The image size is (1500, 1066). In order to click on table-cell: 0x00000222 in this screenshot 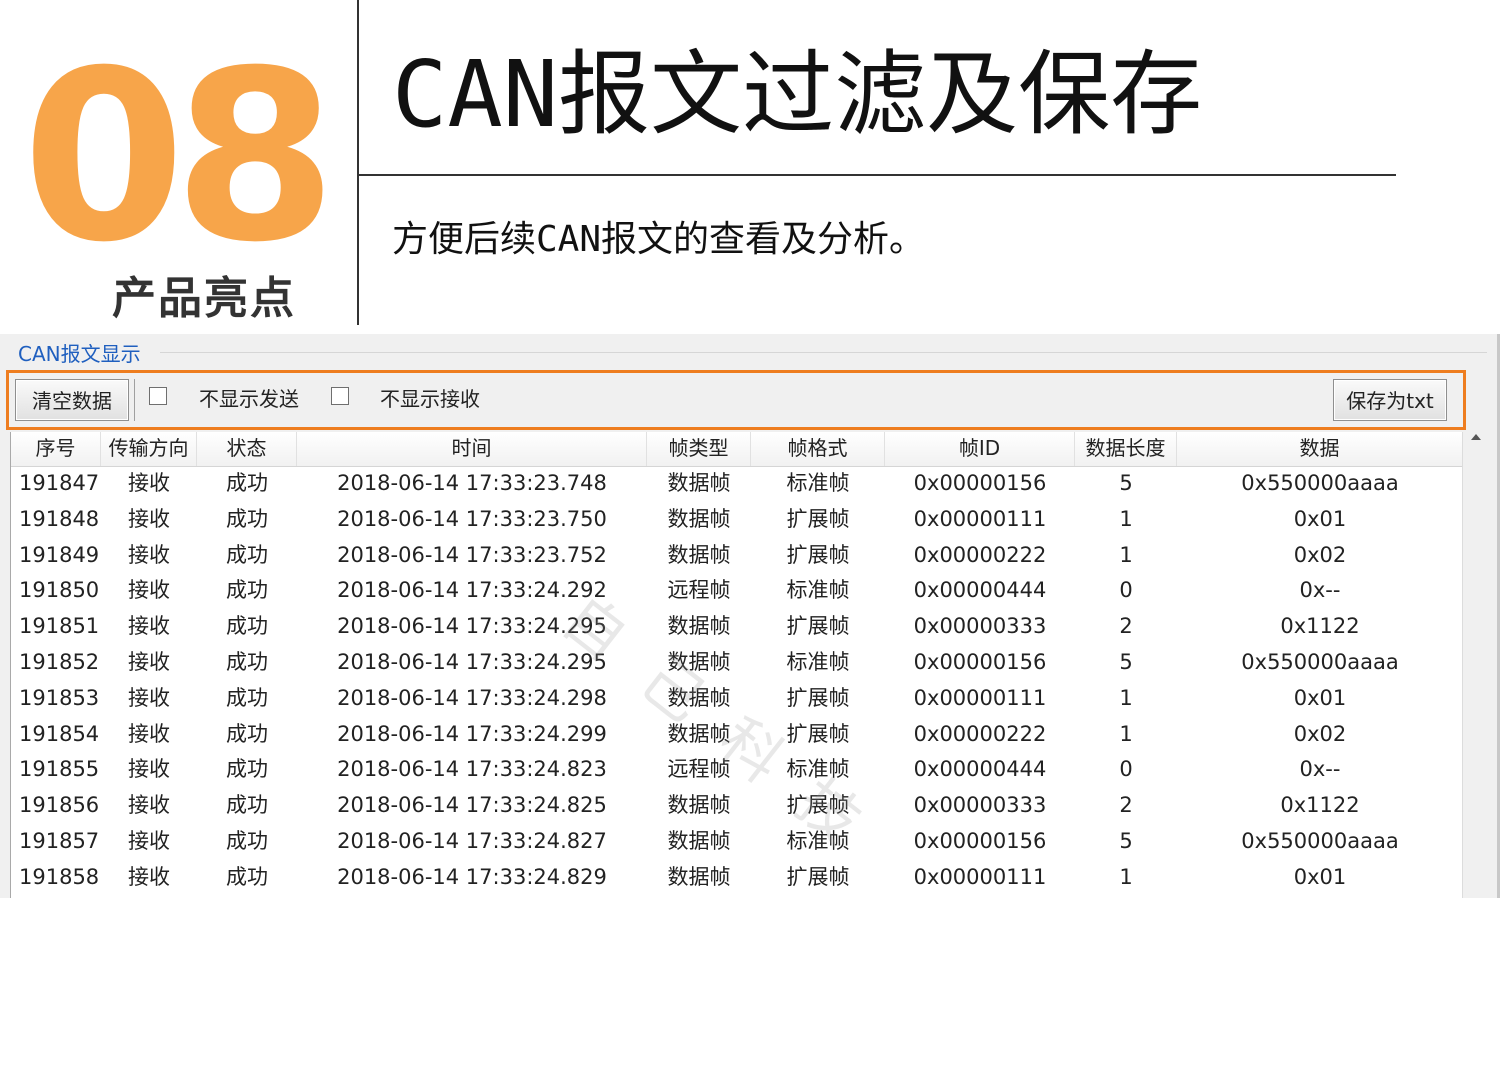, I will do `click(980, 733)`.